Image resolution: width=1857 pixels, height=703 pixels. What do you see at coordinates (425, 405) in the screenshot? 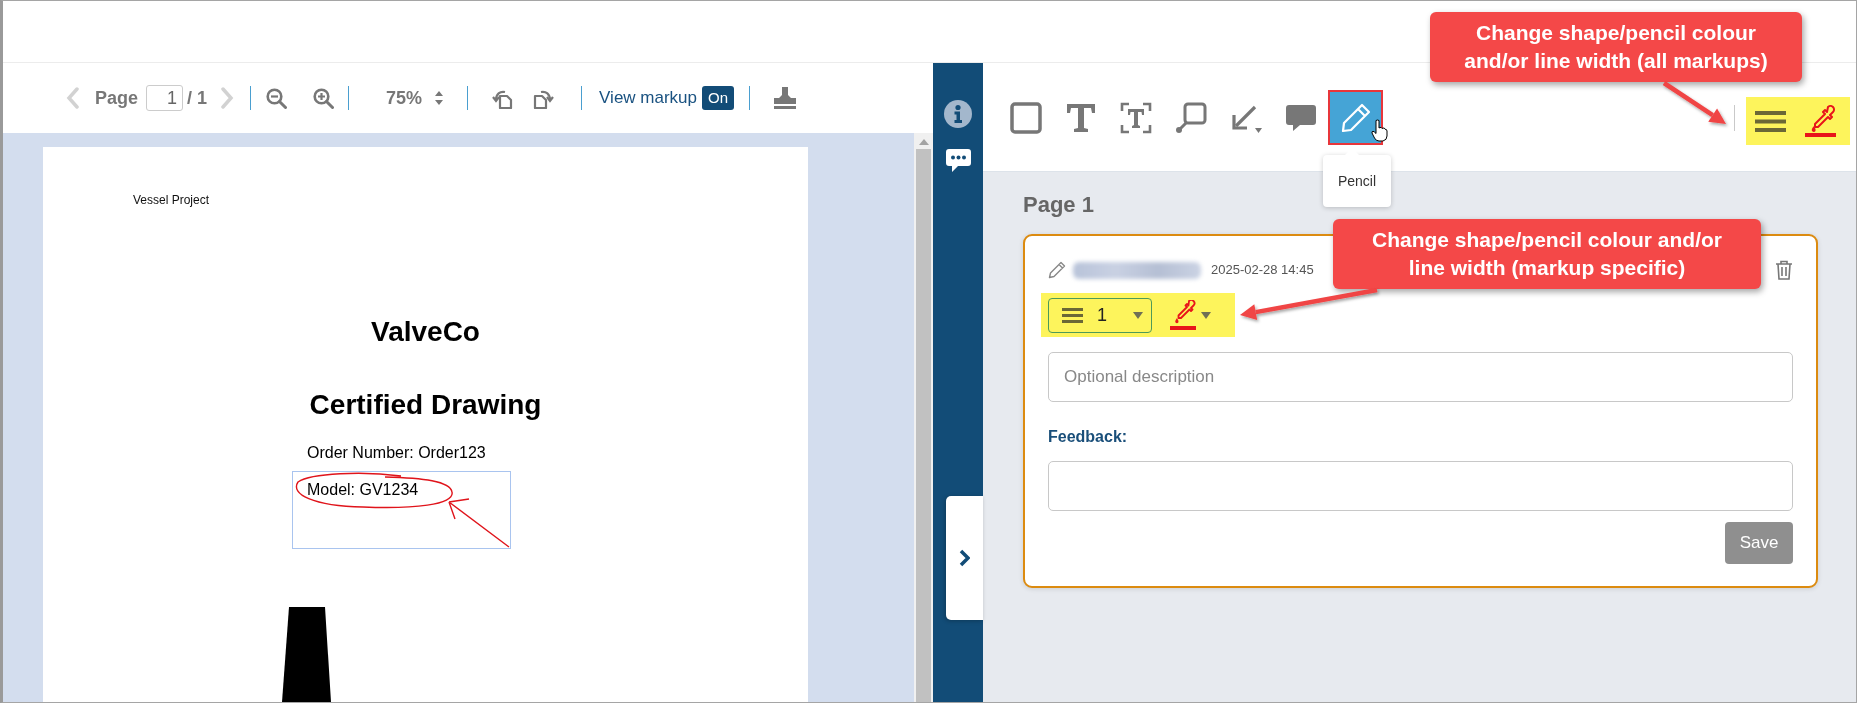
I see `document-heading: Certified Drawing` at bounding box center [425, 405].